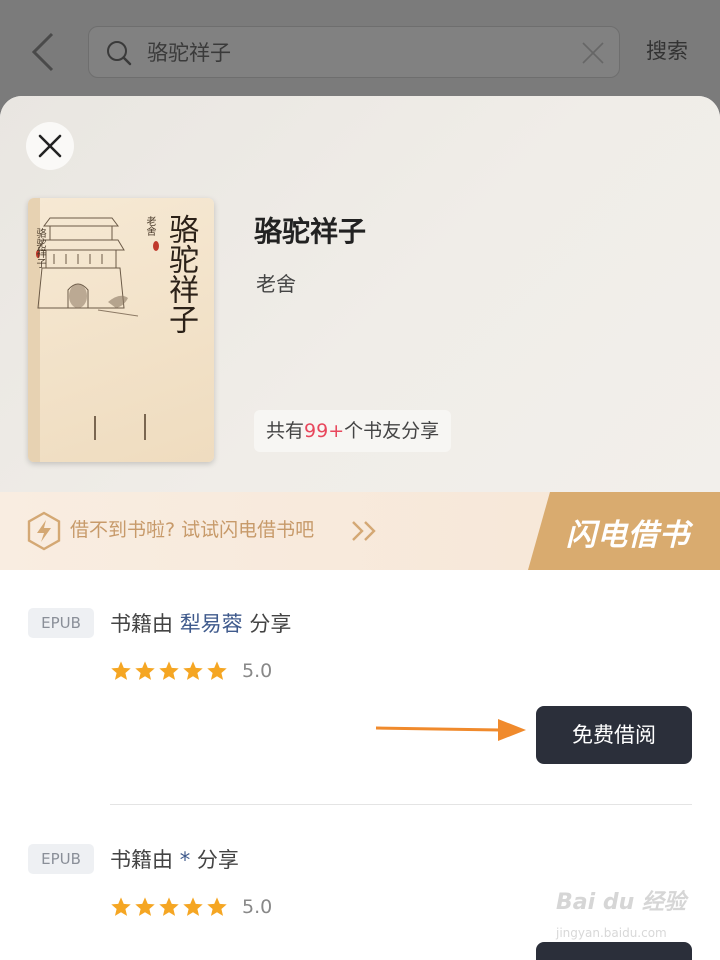  Describe the element at coordinates (180, 274) in the screenshot. I see `cover-title: 骆驼祥子` at that location.